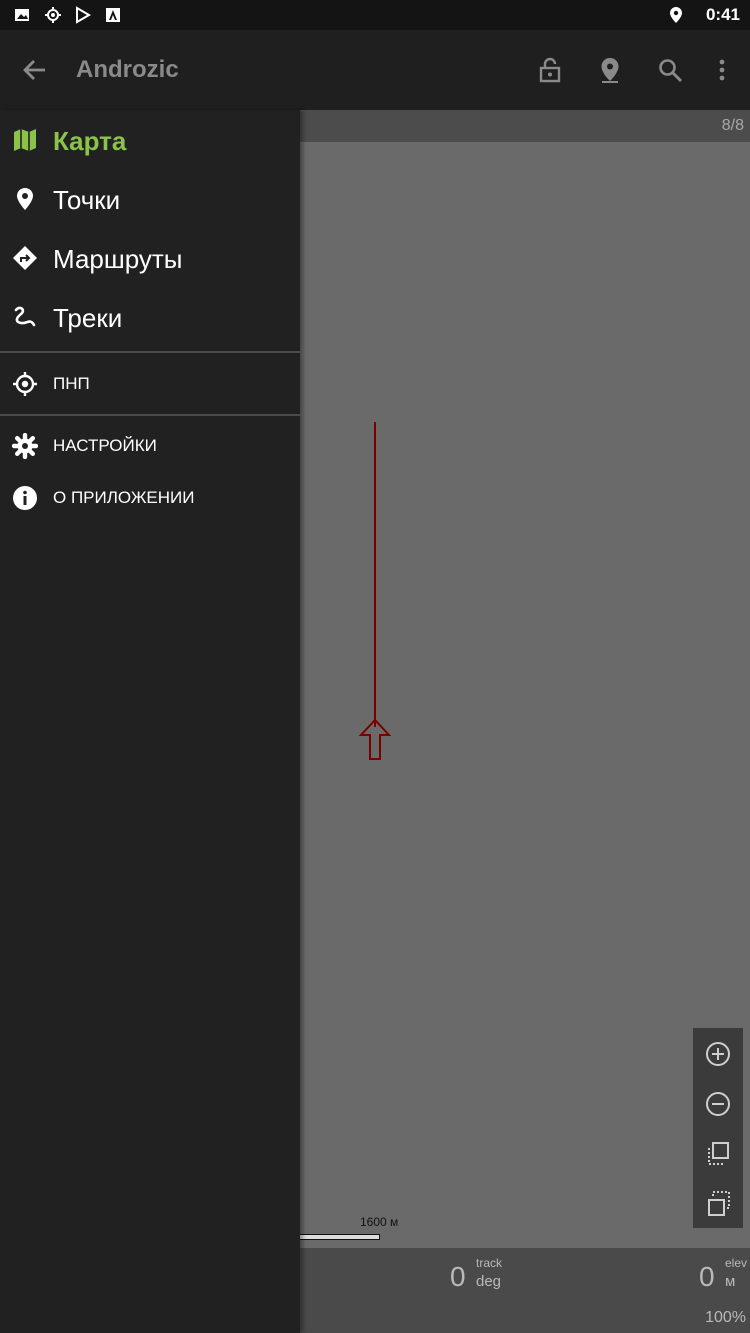  I want to click on info-icon, so click(25, 498).